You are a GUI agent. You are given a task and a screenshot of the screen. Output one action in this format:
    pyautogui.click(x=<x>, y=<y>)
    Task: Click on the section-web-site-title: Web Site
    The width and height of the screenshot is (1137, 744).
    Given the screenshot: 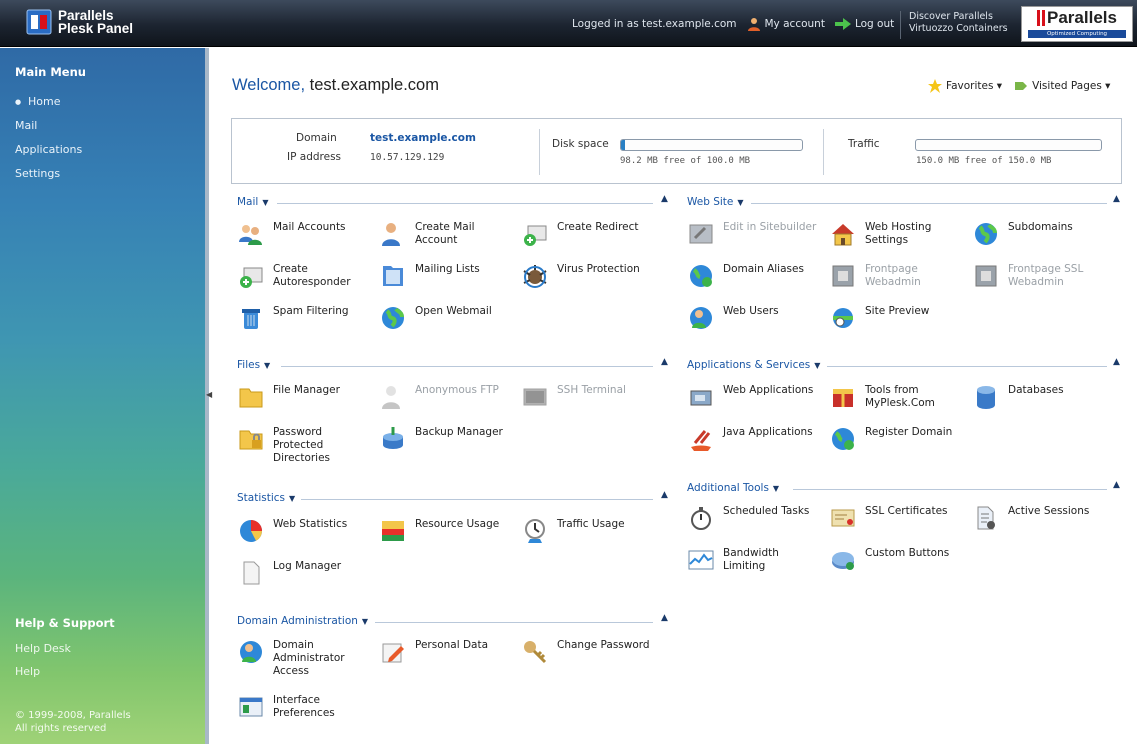 What is the action you would take?
    pyautogui.click(x=710, y=202)
    